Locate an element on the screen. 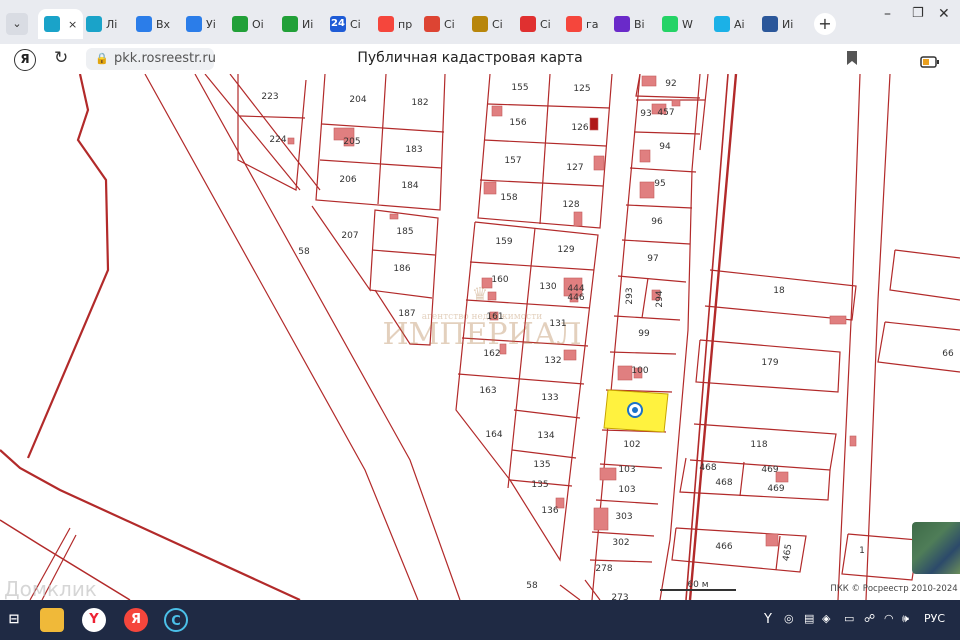 The width and height of the screenshot is (960, 640). tab-label: Оі is located at coordinates (258, 24).